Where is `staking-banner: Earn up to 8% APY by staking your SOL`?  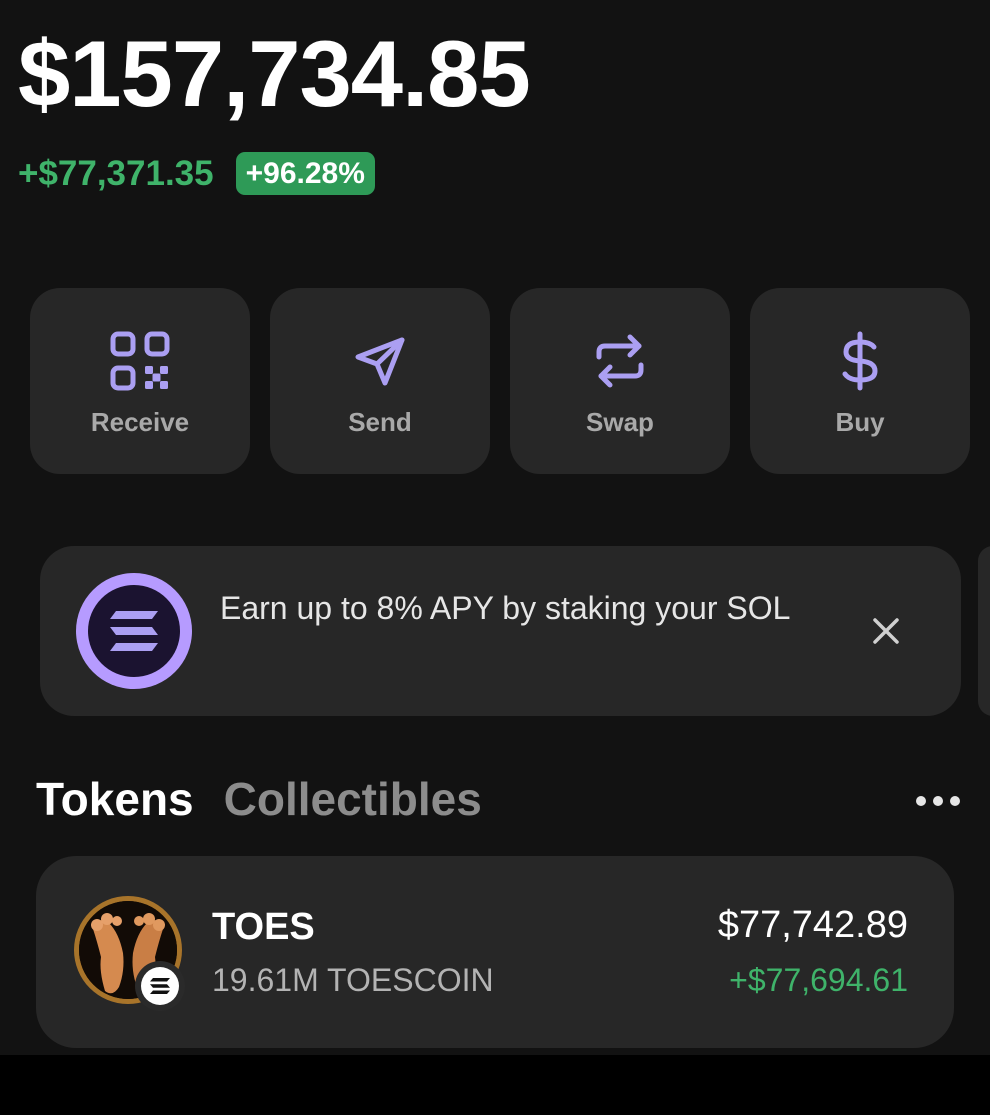 staking-banner: Earn up to 8% APY by staking your SOL is located at coordinates (500, 631).